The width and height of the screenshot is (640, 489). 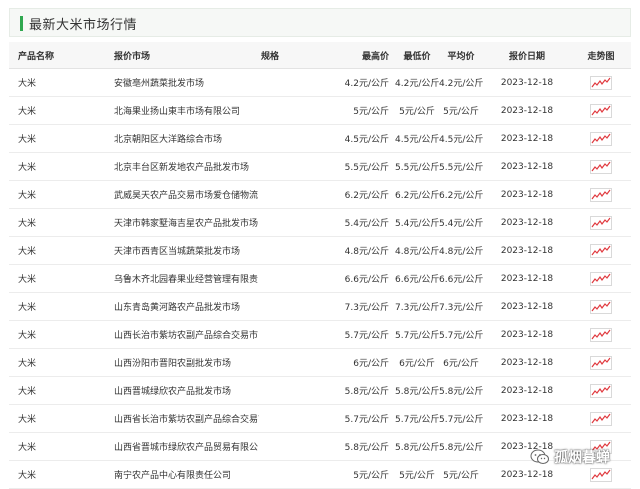 What do you see at coordinates (186, 222) in the screenshot?
I see `cell-market: 天津市韩家墅海吉星农产品批发市场` at bounding box center [186, 222].